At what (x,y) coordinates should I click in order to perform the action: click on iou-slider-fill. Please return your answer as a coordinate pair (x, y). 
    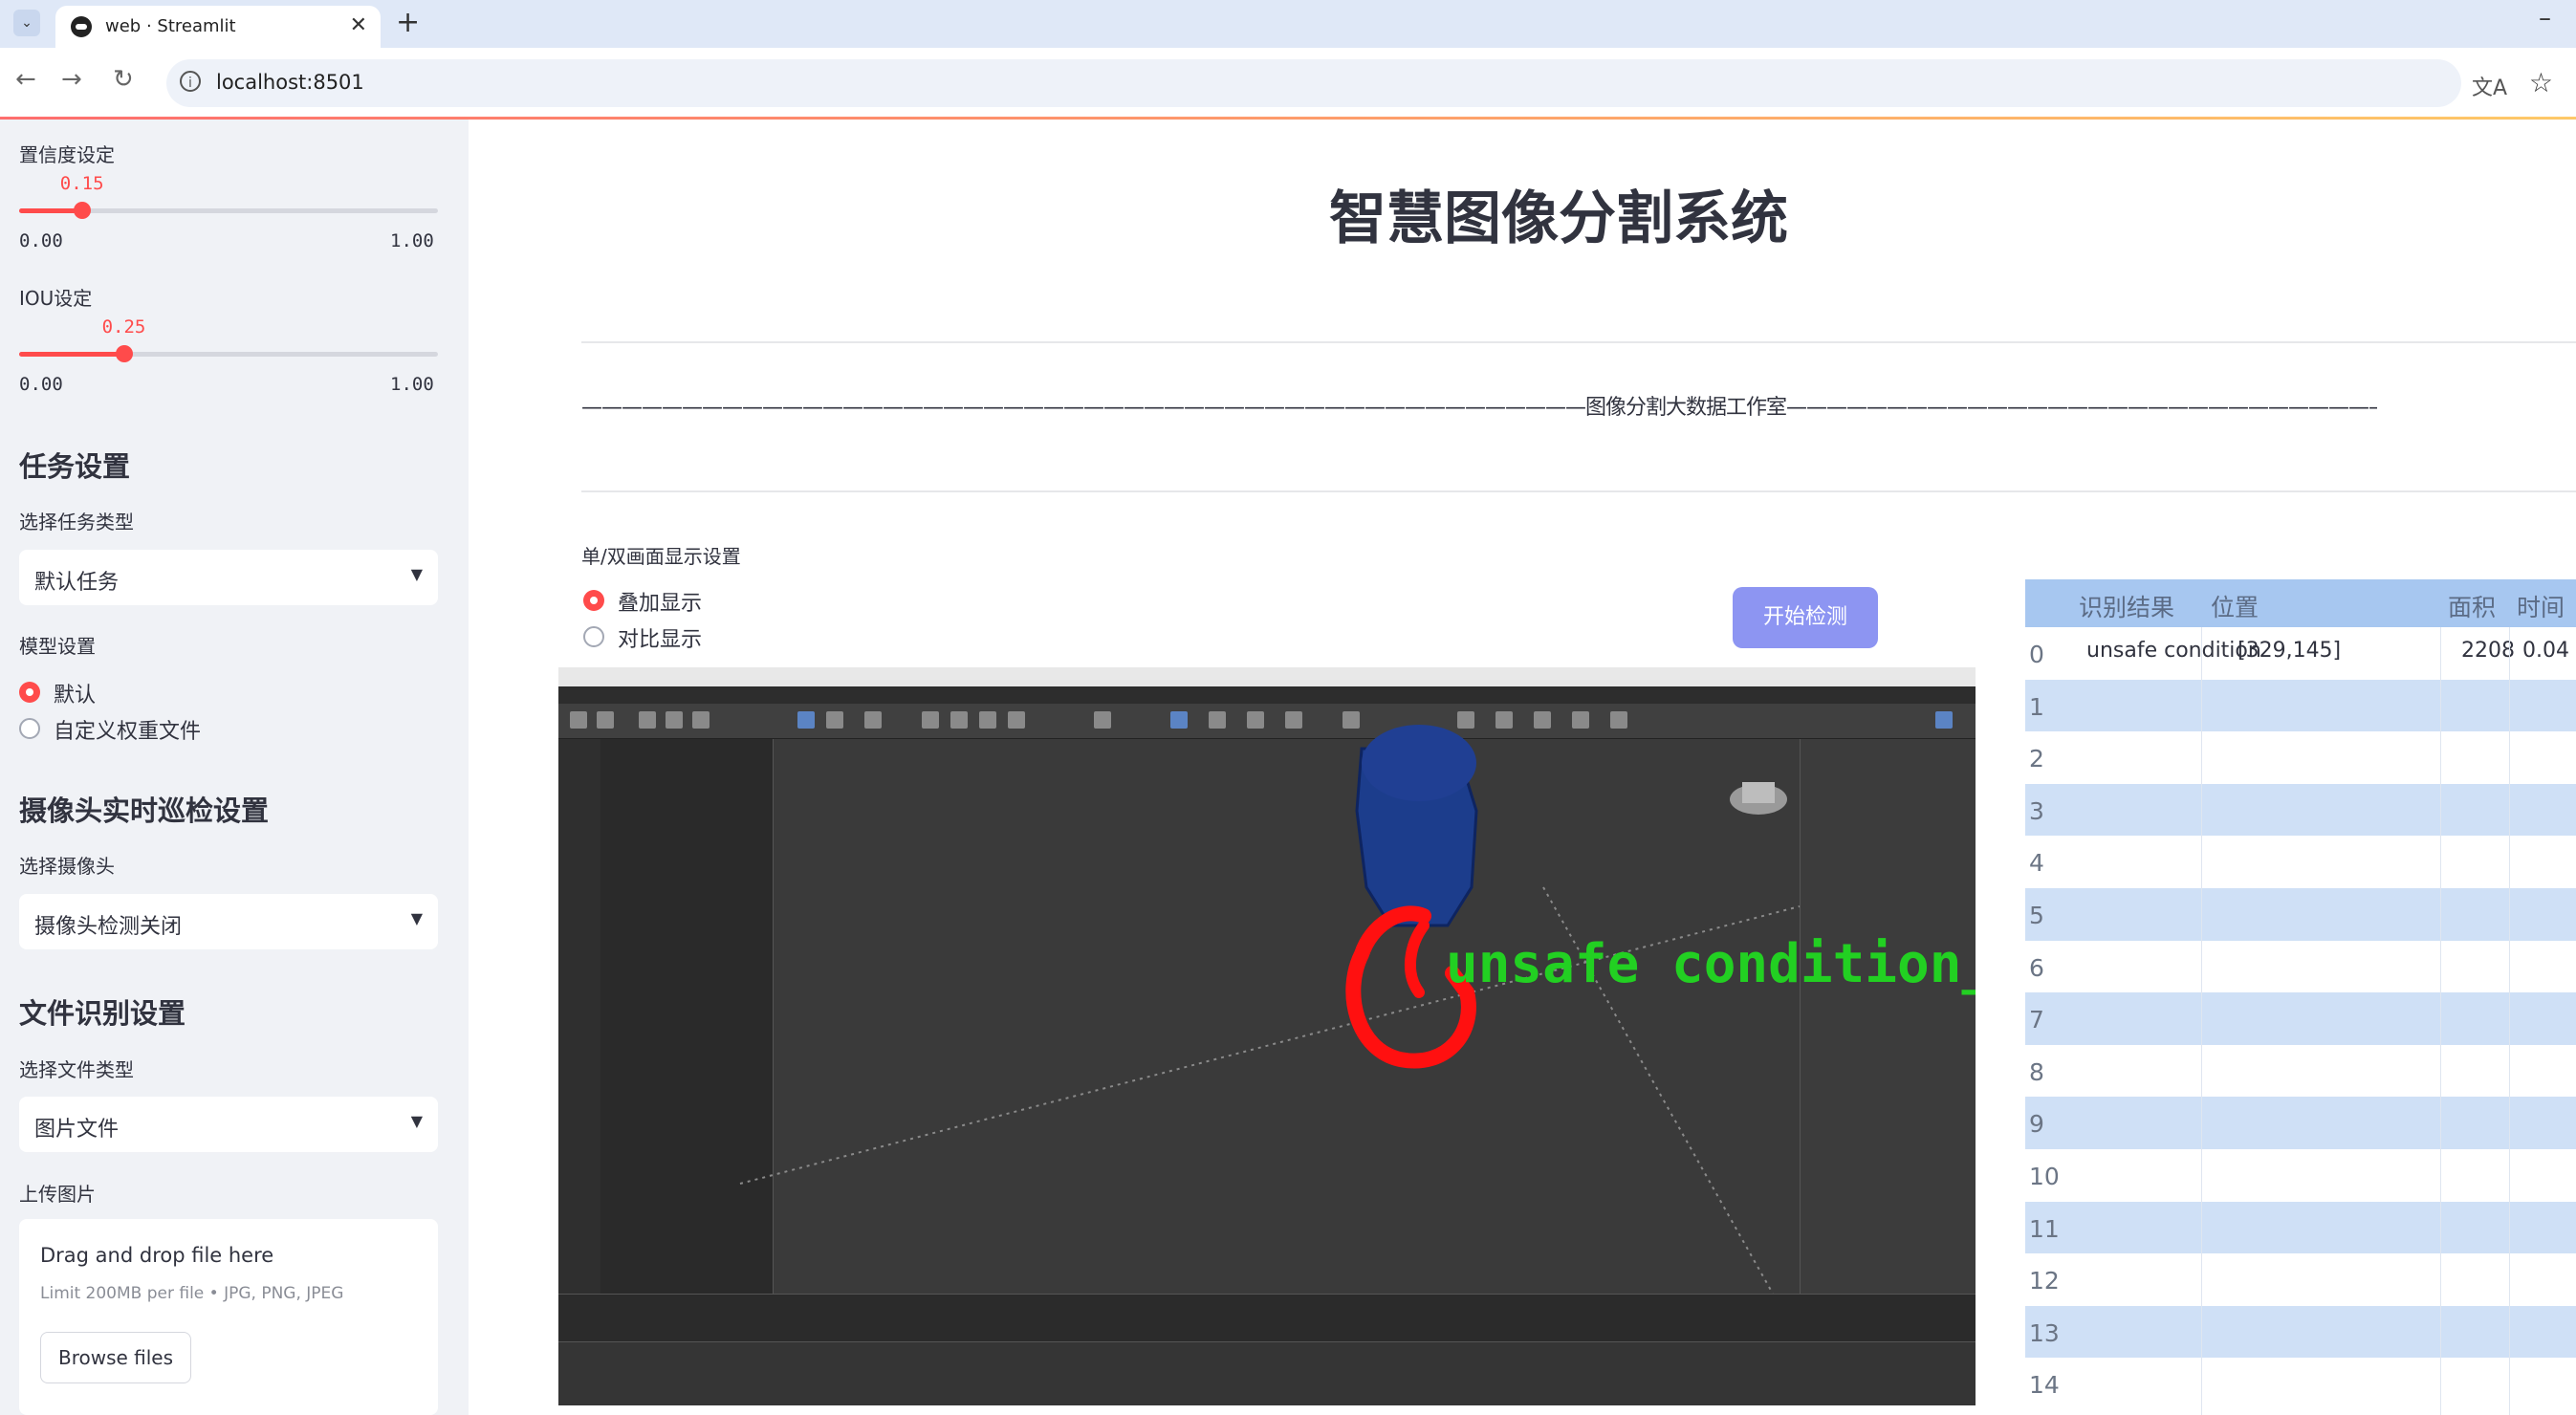
    Looking at the image, I should click on (71, 354).